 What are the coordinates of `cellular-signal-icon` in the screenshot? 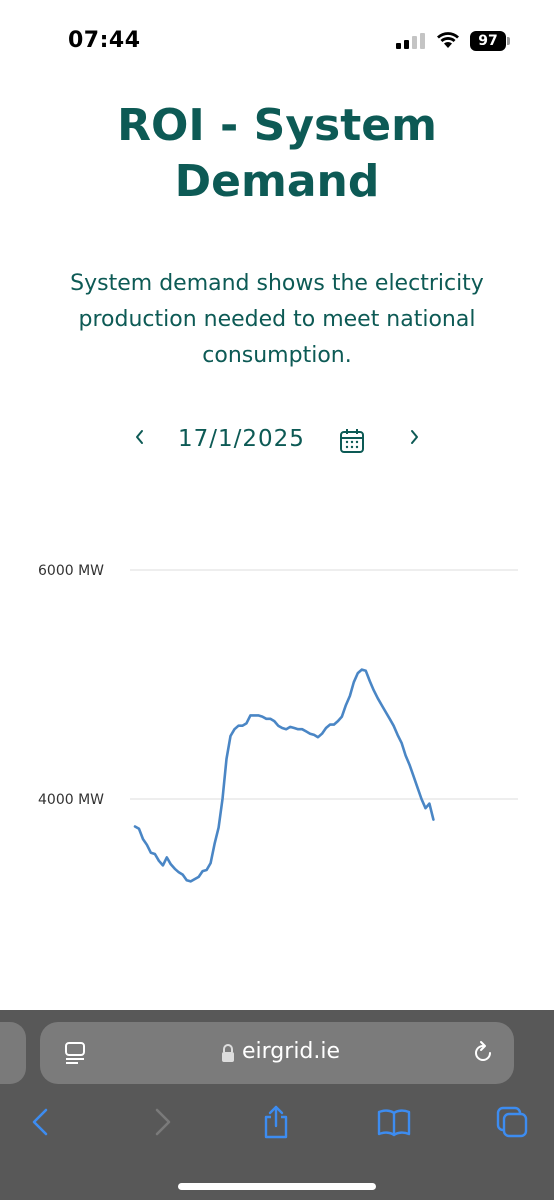 It's located at (410, 41).